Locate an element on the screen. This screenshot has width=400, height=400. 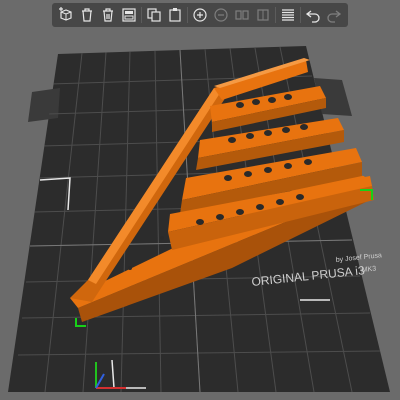
trash-icon is located at coordinates (87, 15).